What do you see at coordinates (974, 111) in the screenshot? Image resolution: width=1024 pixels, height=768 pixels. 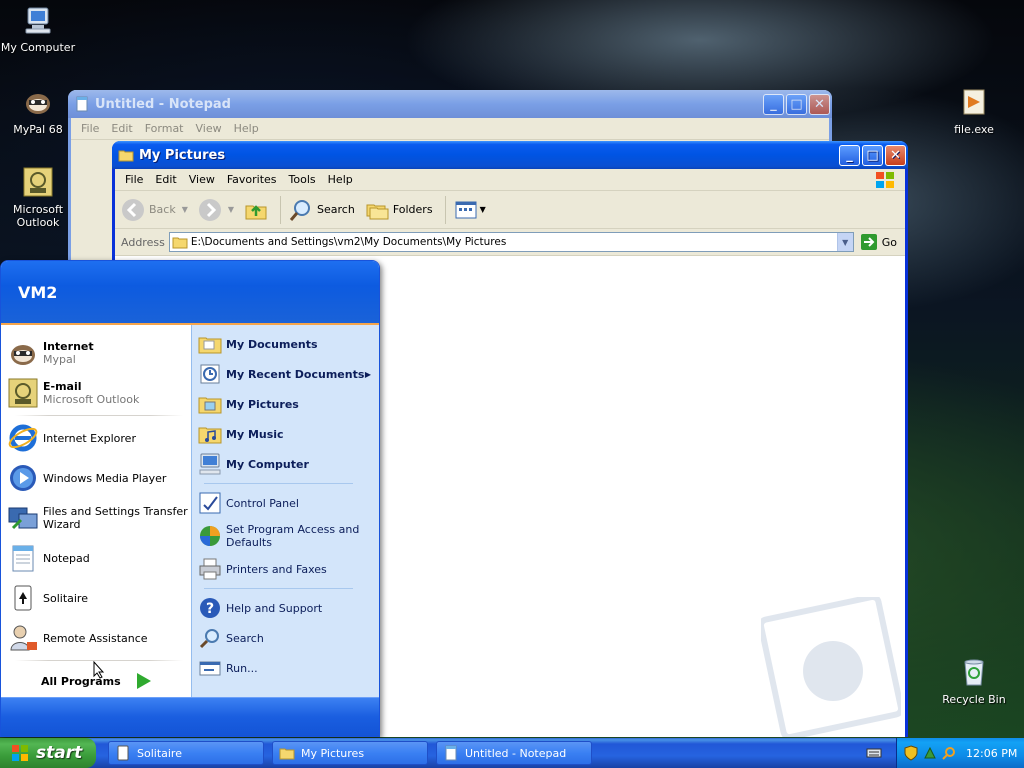 I see `desktop-icon-file-exe: file.exe` at bounding box center [974, 111].